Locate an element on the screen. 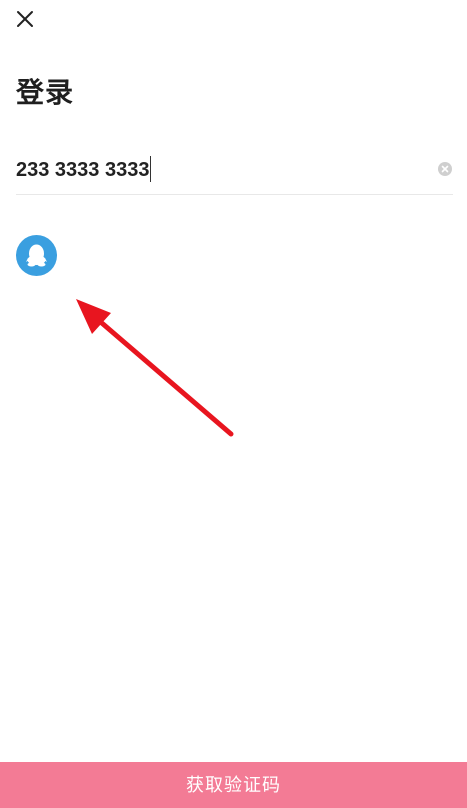 The height and width of the screenshot is (808, 467). qq-login-button is located at coordinates (36, 255).